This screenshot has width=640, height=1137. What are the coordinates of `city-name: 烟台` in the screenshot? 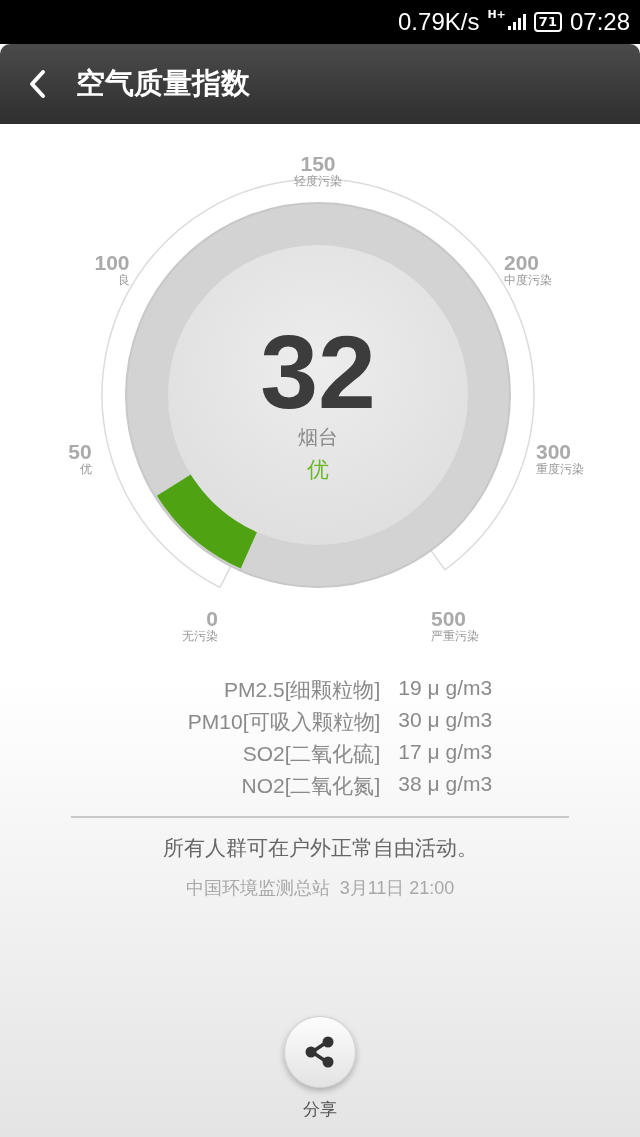 It's located at (318, 437).